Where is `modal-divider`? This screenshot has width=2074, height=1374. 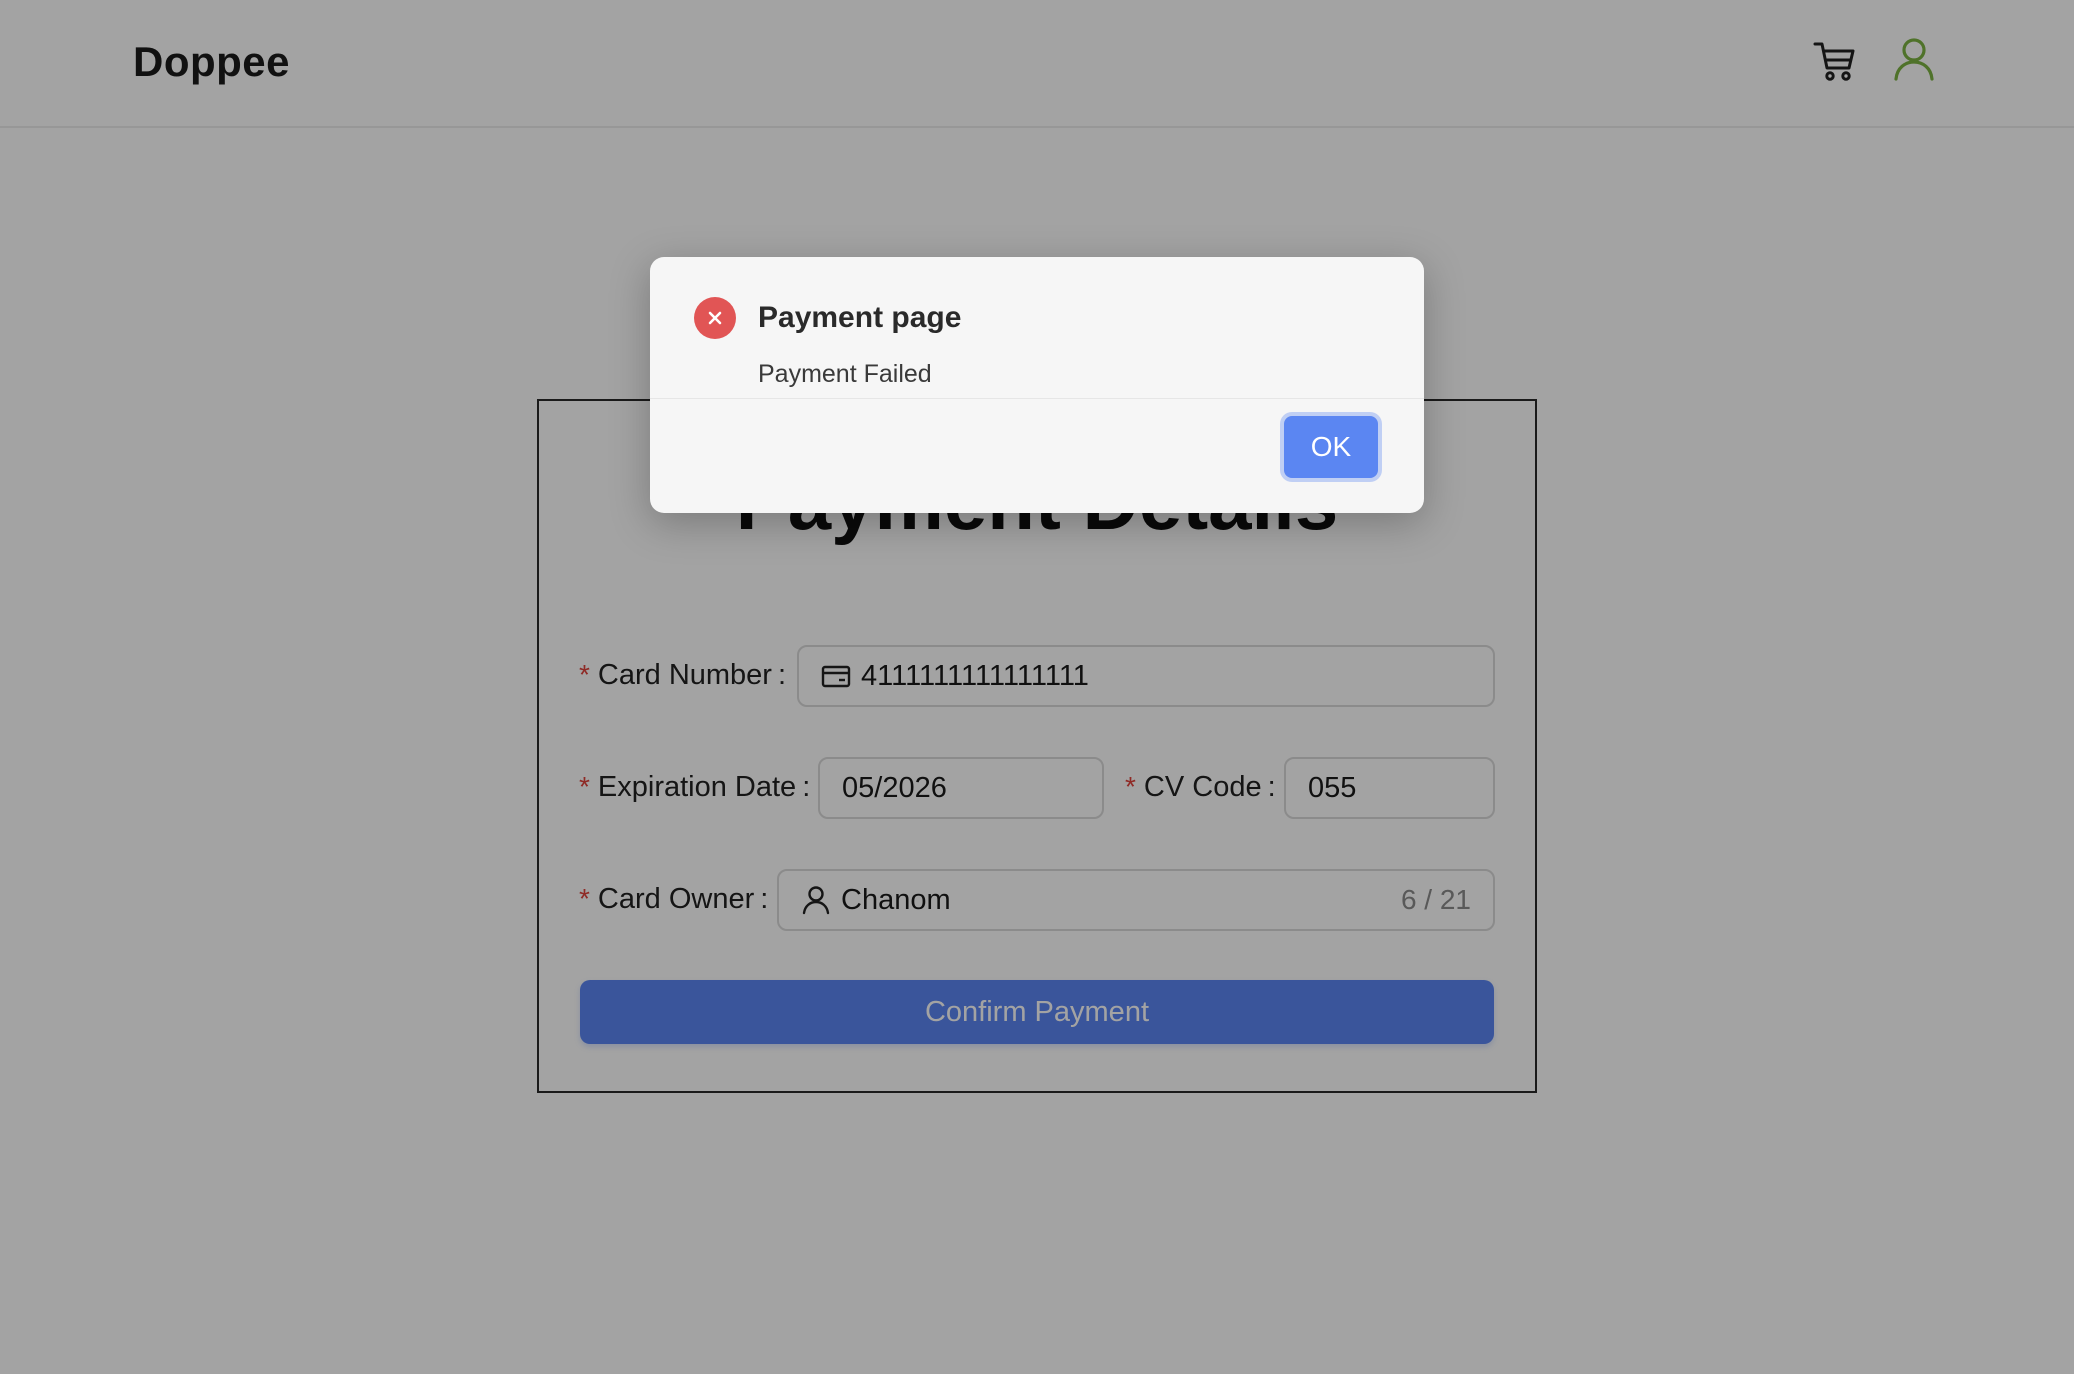 modal-divider is located at coordinates (1037, 398).